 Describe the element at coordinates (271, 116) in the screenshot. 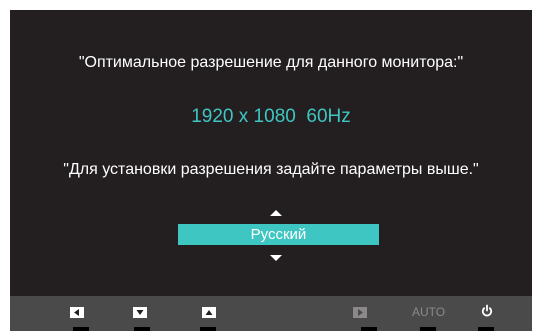

I see `resolution-value: 1920 x 1080 60Hz` at that location.